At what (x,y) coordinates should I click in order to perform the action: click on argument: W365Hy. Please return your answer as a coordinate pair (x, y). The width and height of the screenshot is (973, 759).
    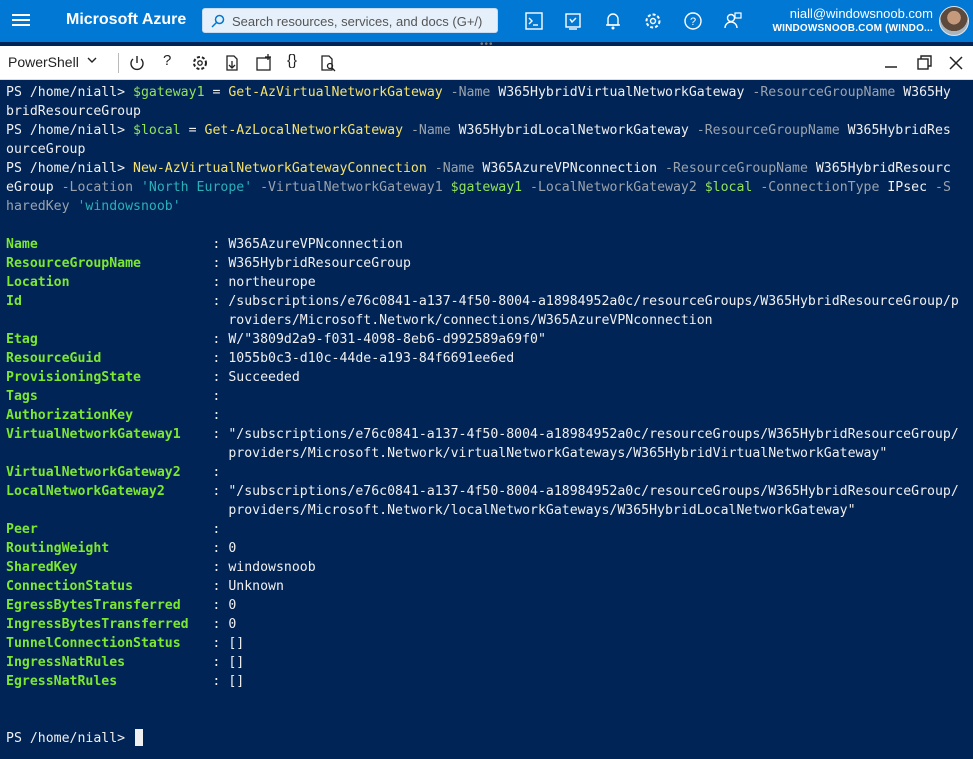
    Looking at the image, I should click on (927, 92).